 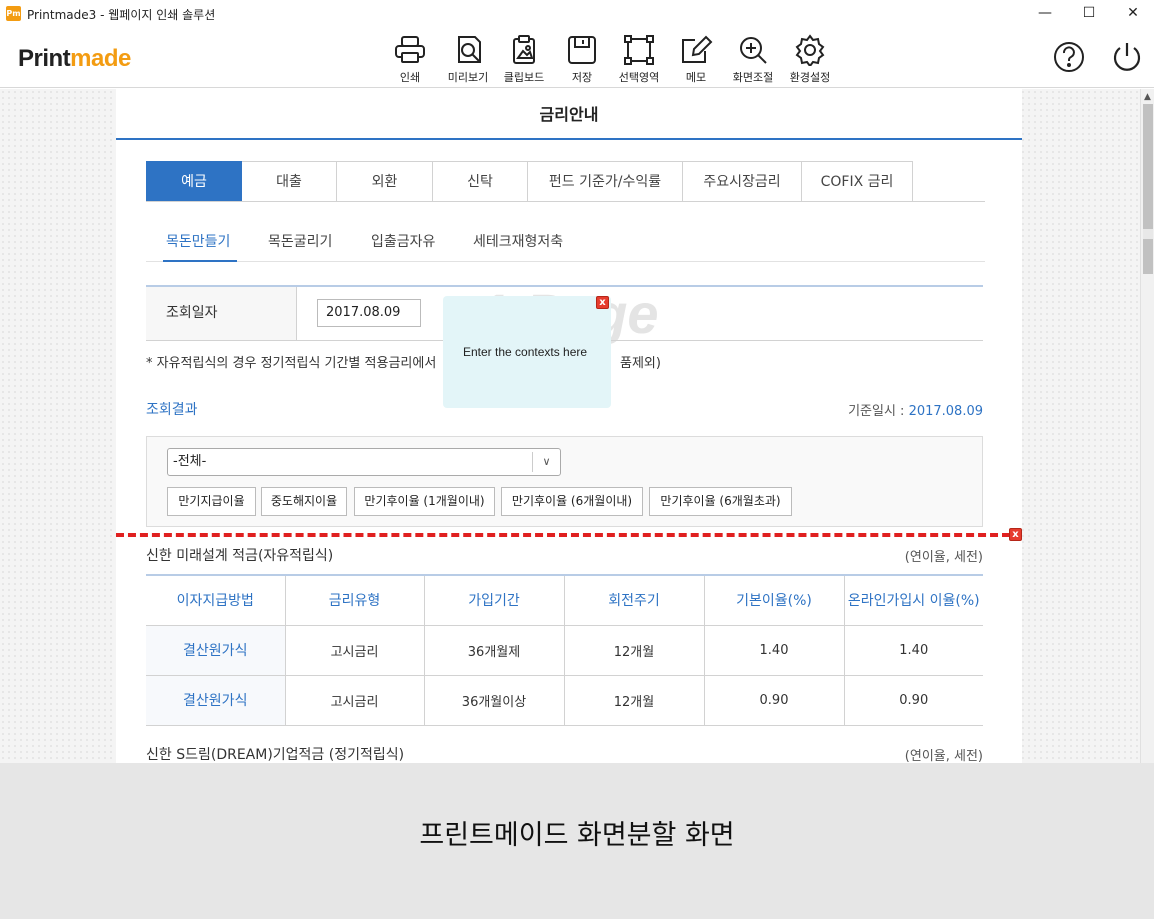 I want to click on subtab-tax-savings: 세테크재형저축, so click(x=518, y=241).